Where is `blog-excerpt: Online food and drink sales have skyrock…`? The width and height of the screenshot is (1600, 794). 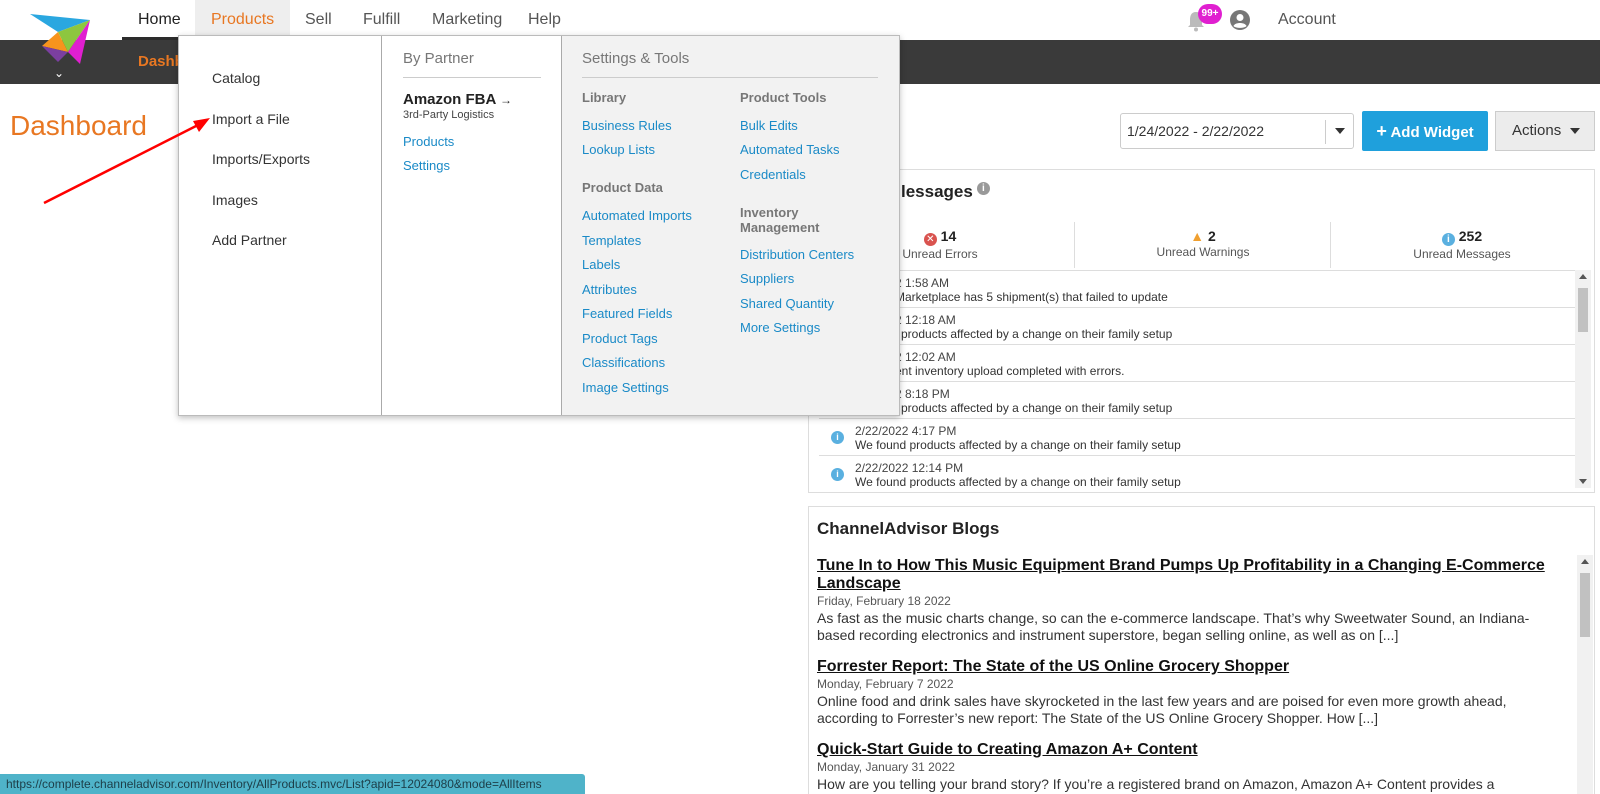
blog-excerpt: Online food and drink sales have skyrock… is located at coordinates (1162, 709).